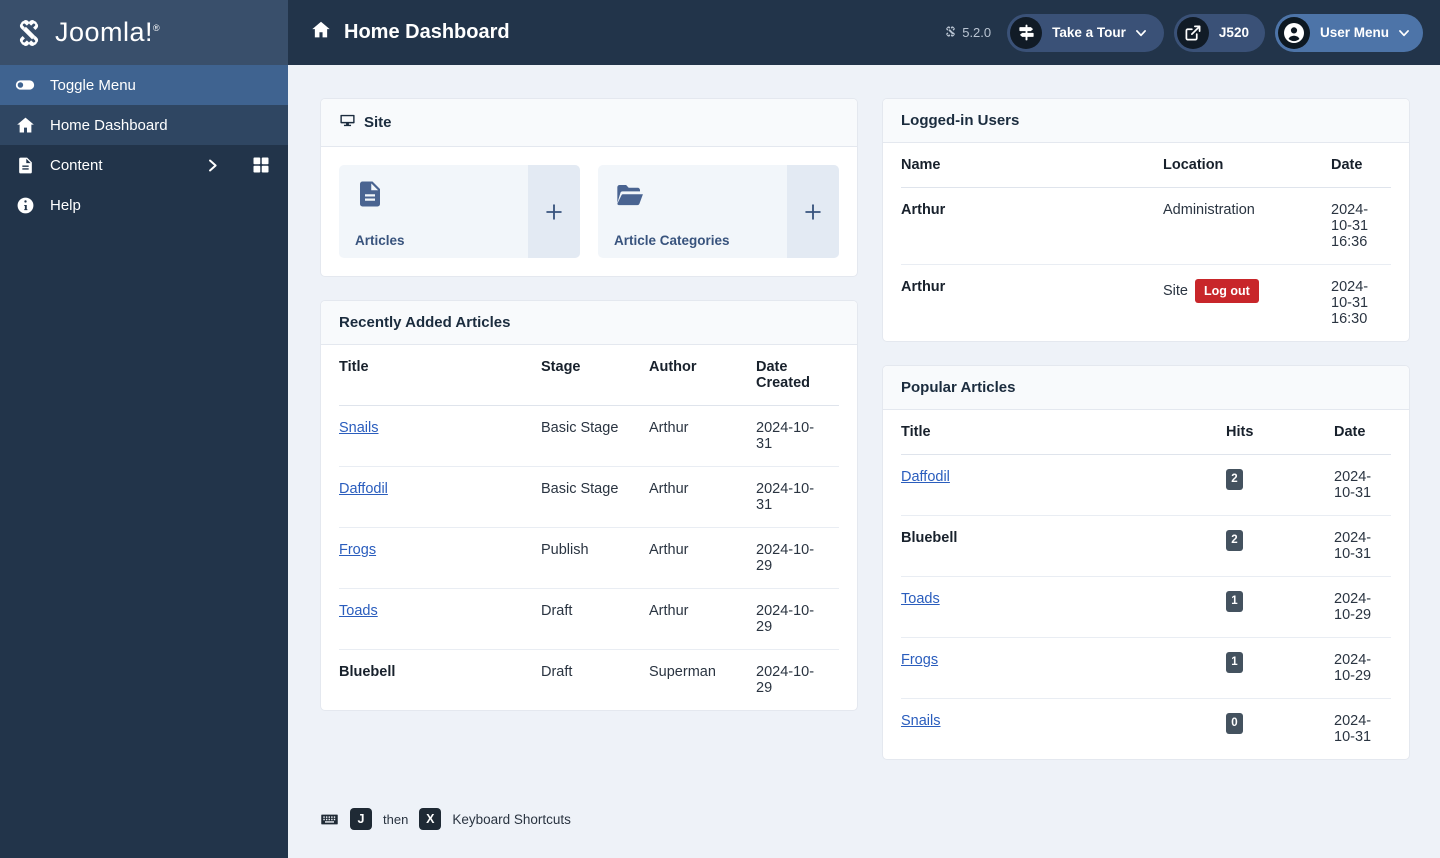 Image resolution: width=1440 pixels, height=858 pixels. I want to click on take-a-tour-button: Take a Tour, so click(1085, 32).